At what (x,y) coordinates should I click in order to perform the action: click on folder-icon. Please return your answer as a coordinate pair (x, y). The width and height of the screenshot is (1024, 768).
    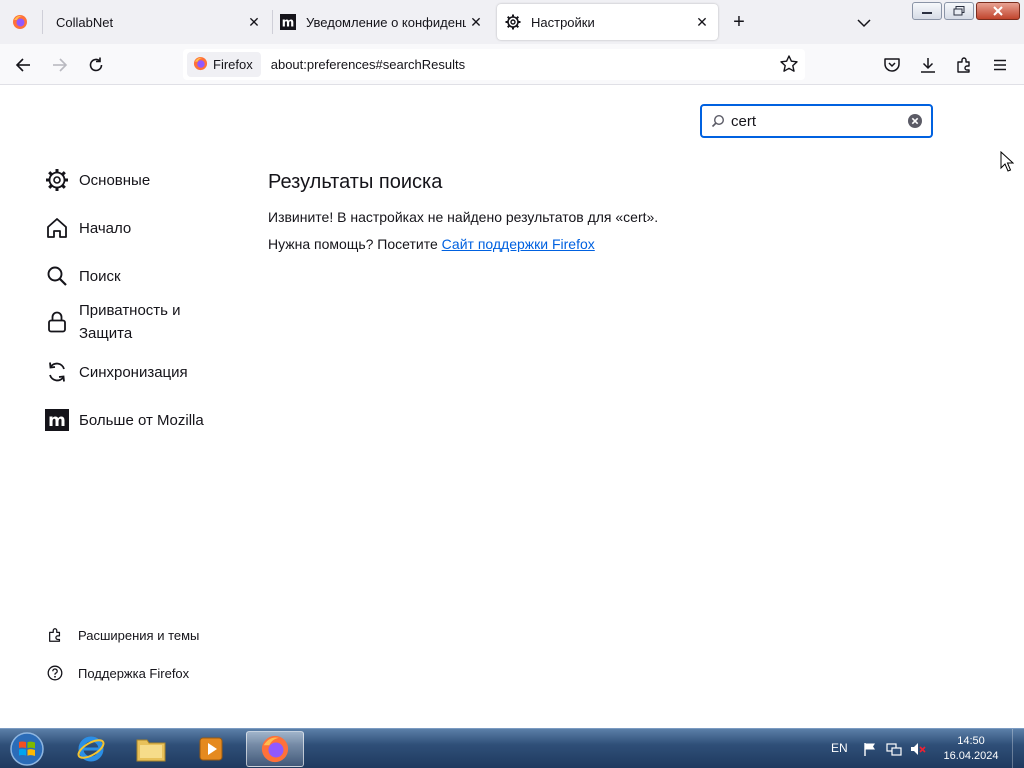
    Looking at the image, I should click on (151, 750).